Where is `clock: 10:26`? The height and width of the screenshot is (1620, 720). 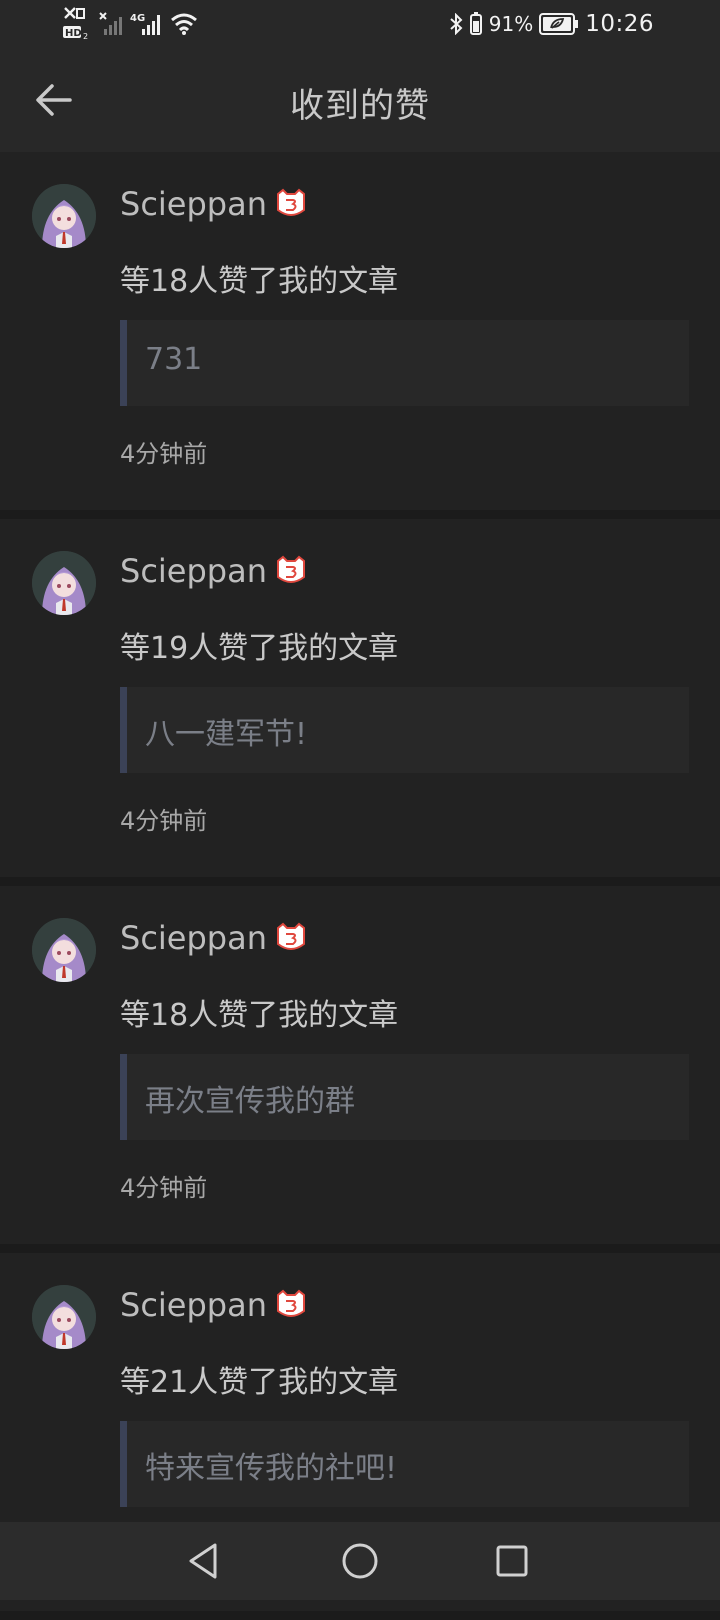
clock: 10:26 is located at coordinates (619, 24).